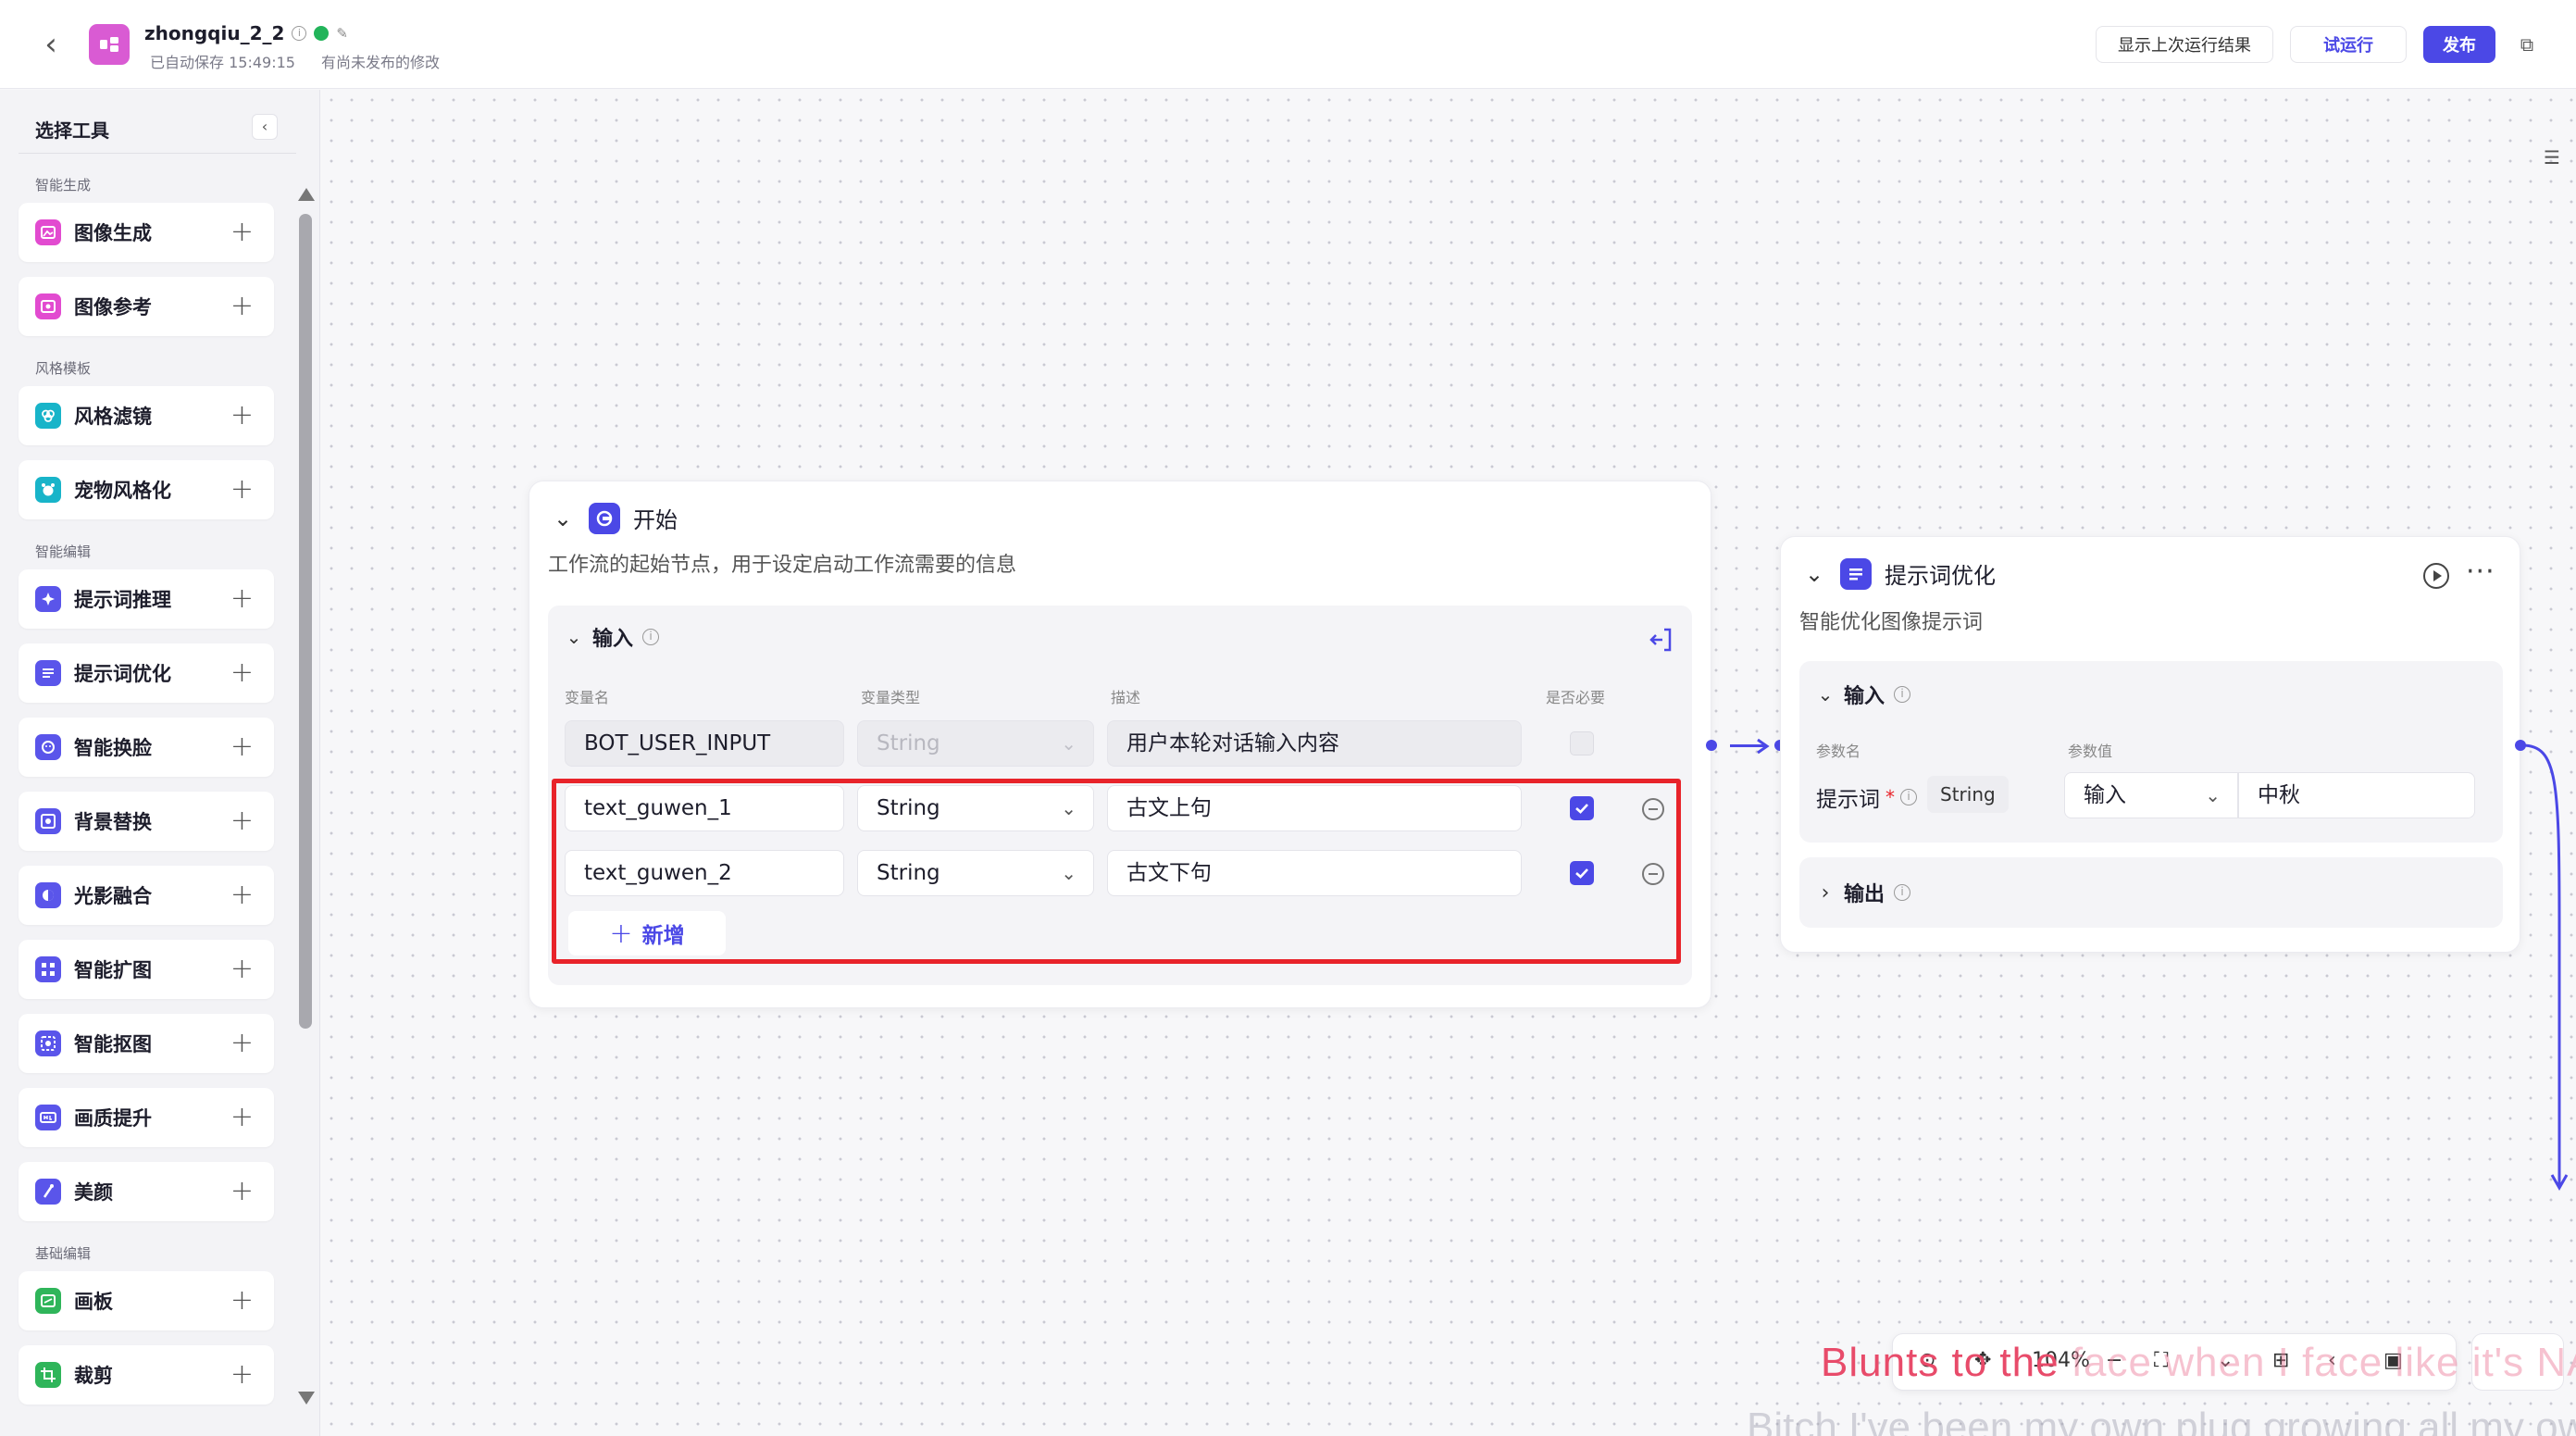 The width and height of the screenshot is (2576, 1436). I want to click on divider, so click(157, 153).